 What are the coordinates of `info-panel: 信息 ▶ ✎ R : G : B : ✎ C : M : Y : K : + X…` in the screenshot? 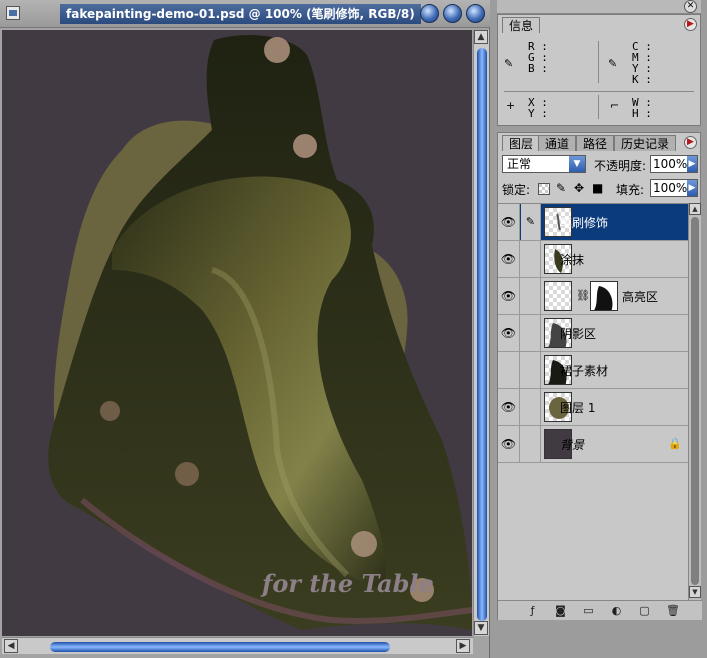 It's located at (599, 70).